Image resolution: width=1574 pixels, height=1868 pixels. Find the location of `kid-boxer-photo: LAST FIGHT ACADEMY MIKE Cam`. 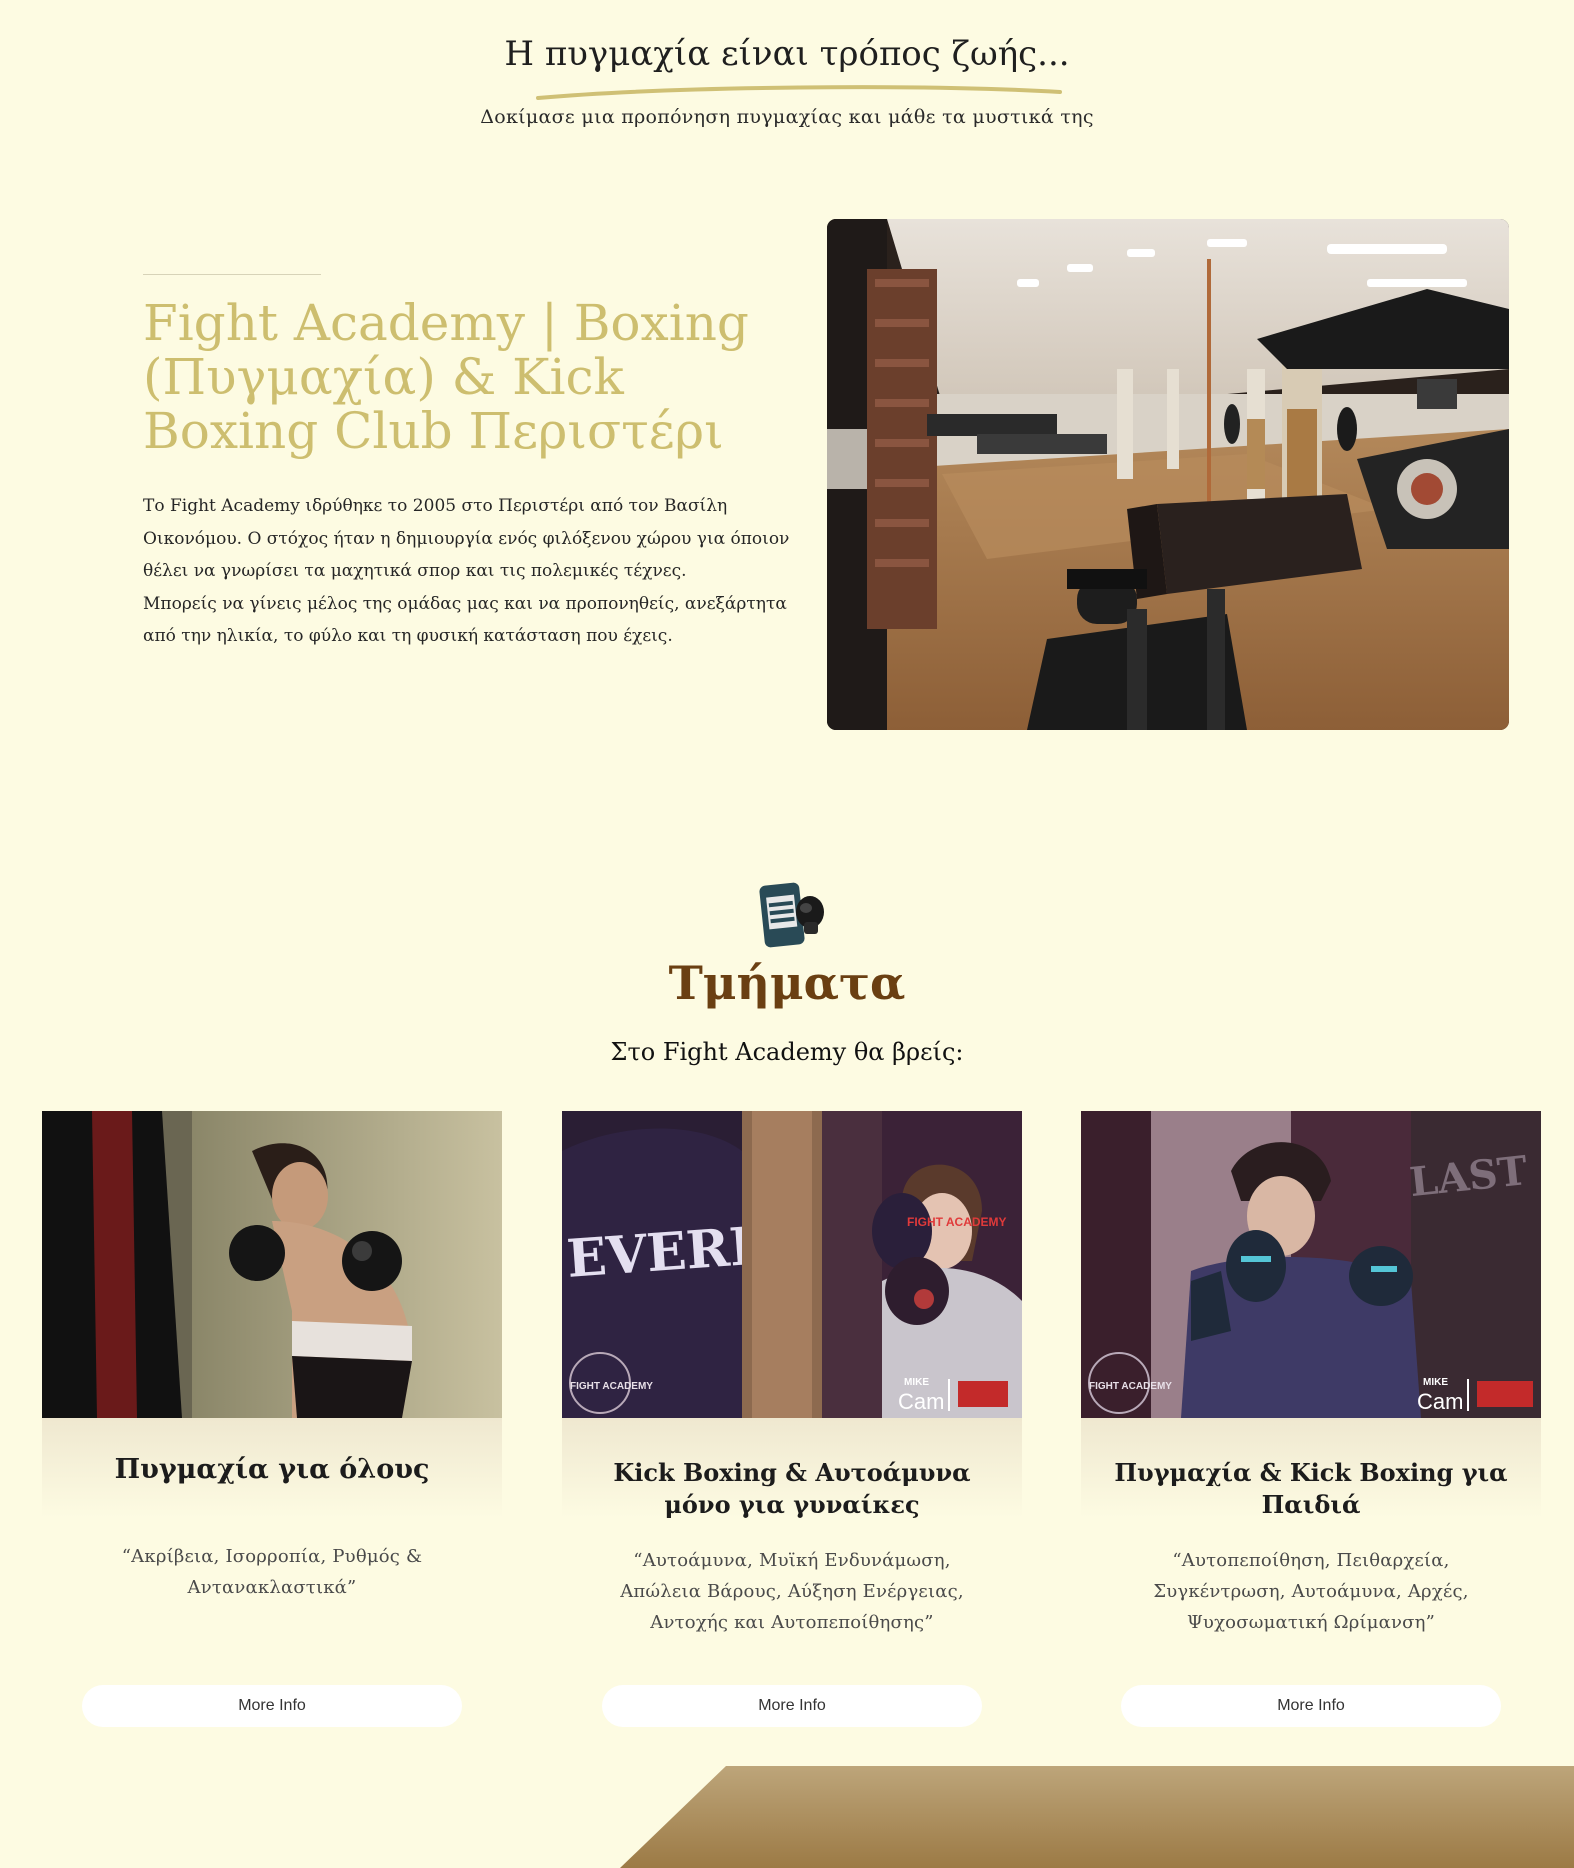

kid-boxer-photo: LAST FIGHT ACADEMY MIKE Cam is located at coordinates (1311, 1264).